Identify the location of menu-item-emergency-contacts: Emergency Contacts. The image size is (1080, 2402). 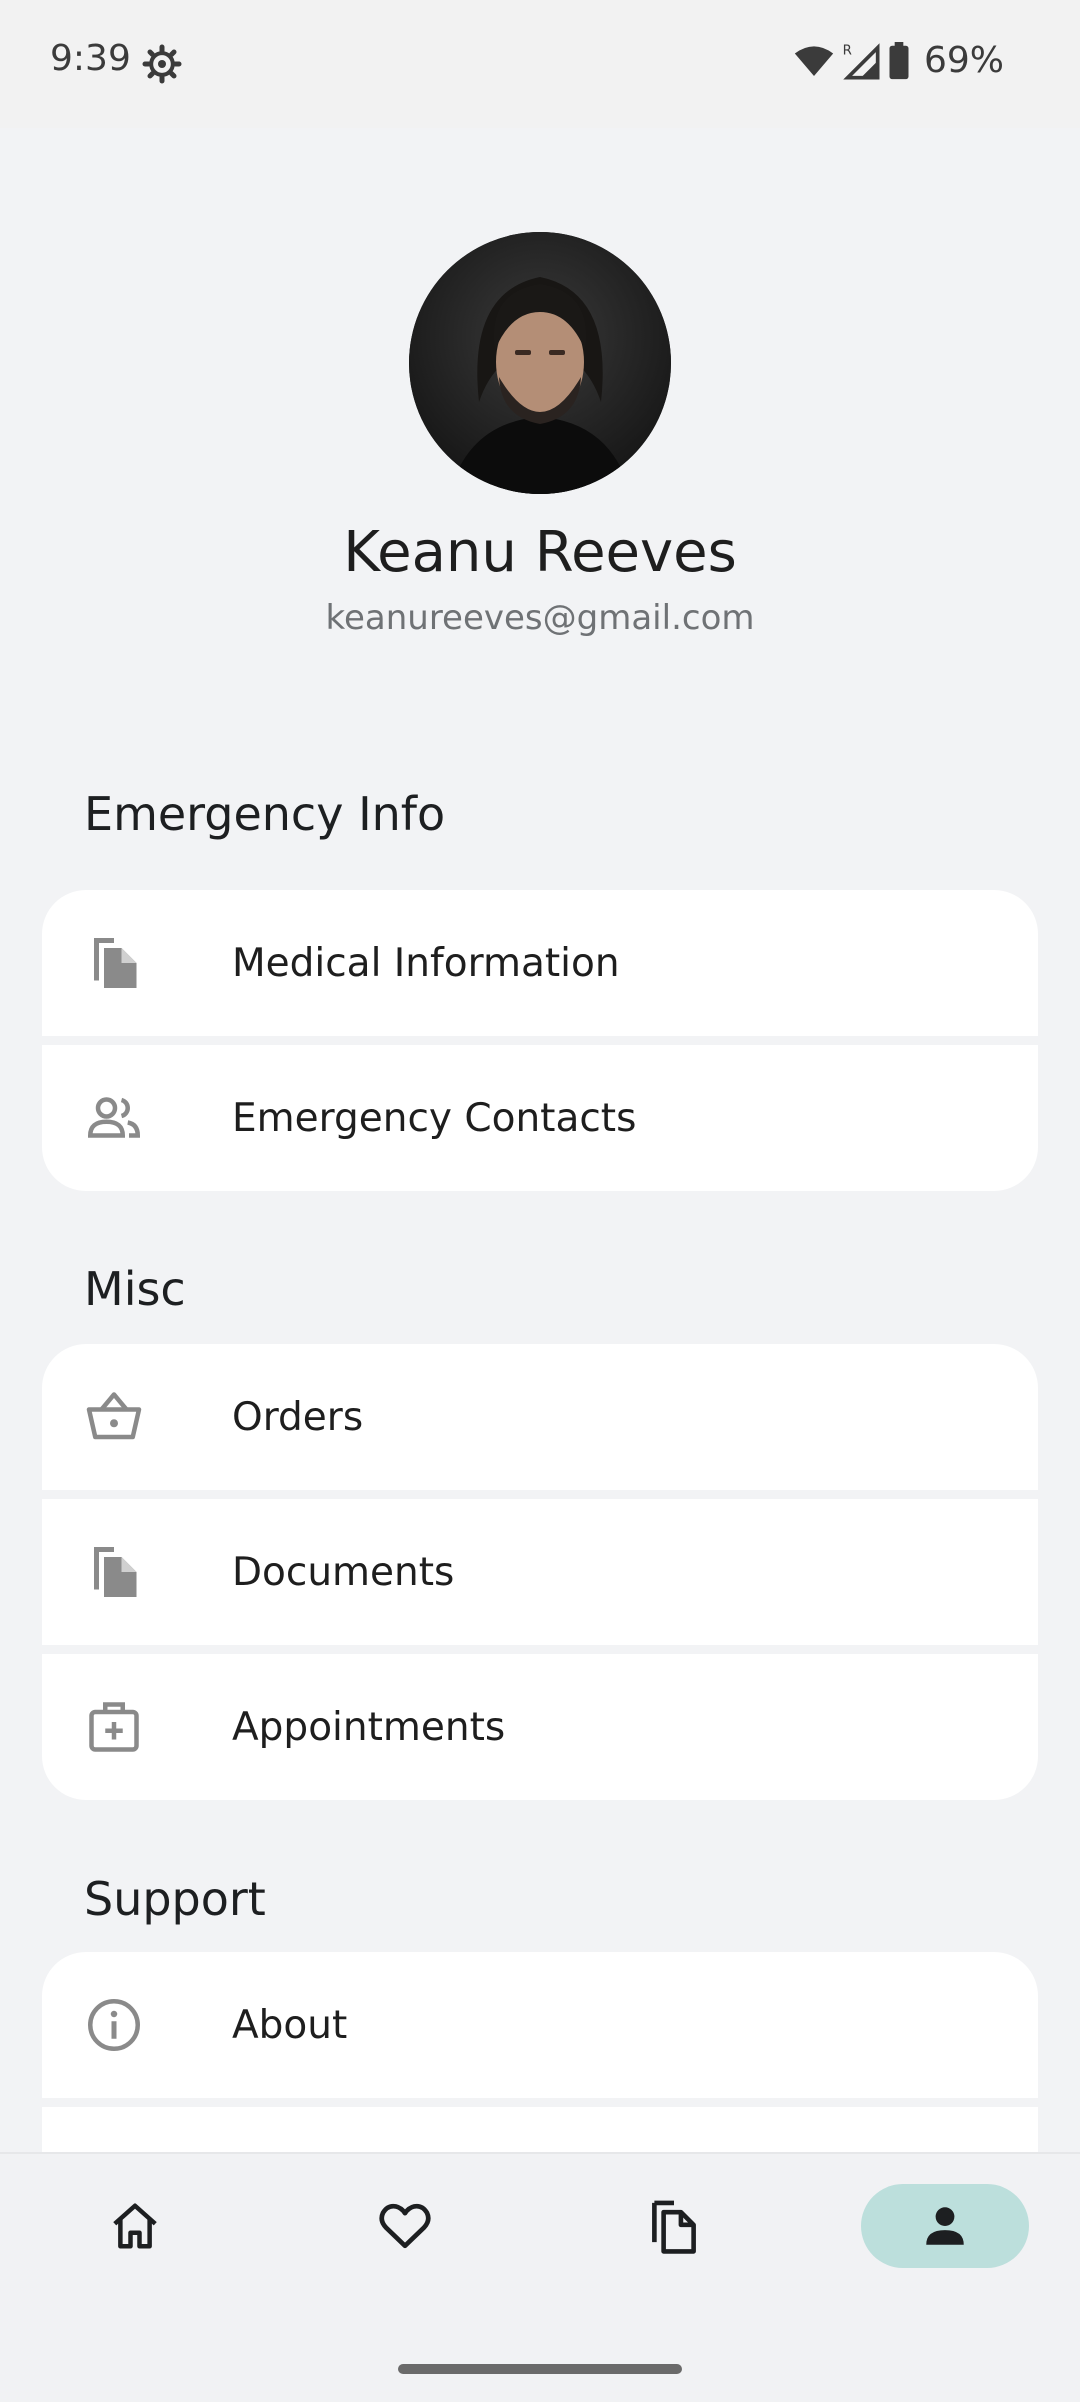
(540, 1118).